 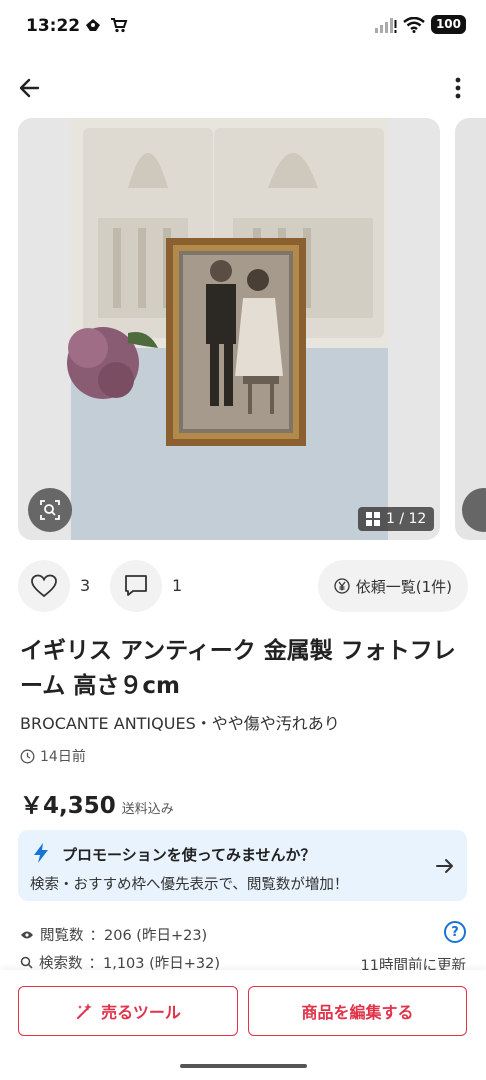 I want to click on wifi-icon, so click(x=414, y=24).